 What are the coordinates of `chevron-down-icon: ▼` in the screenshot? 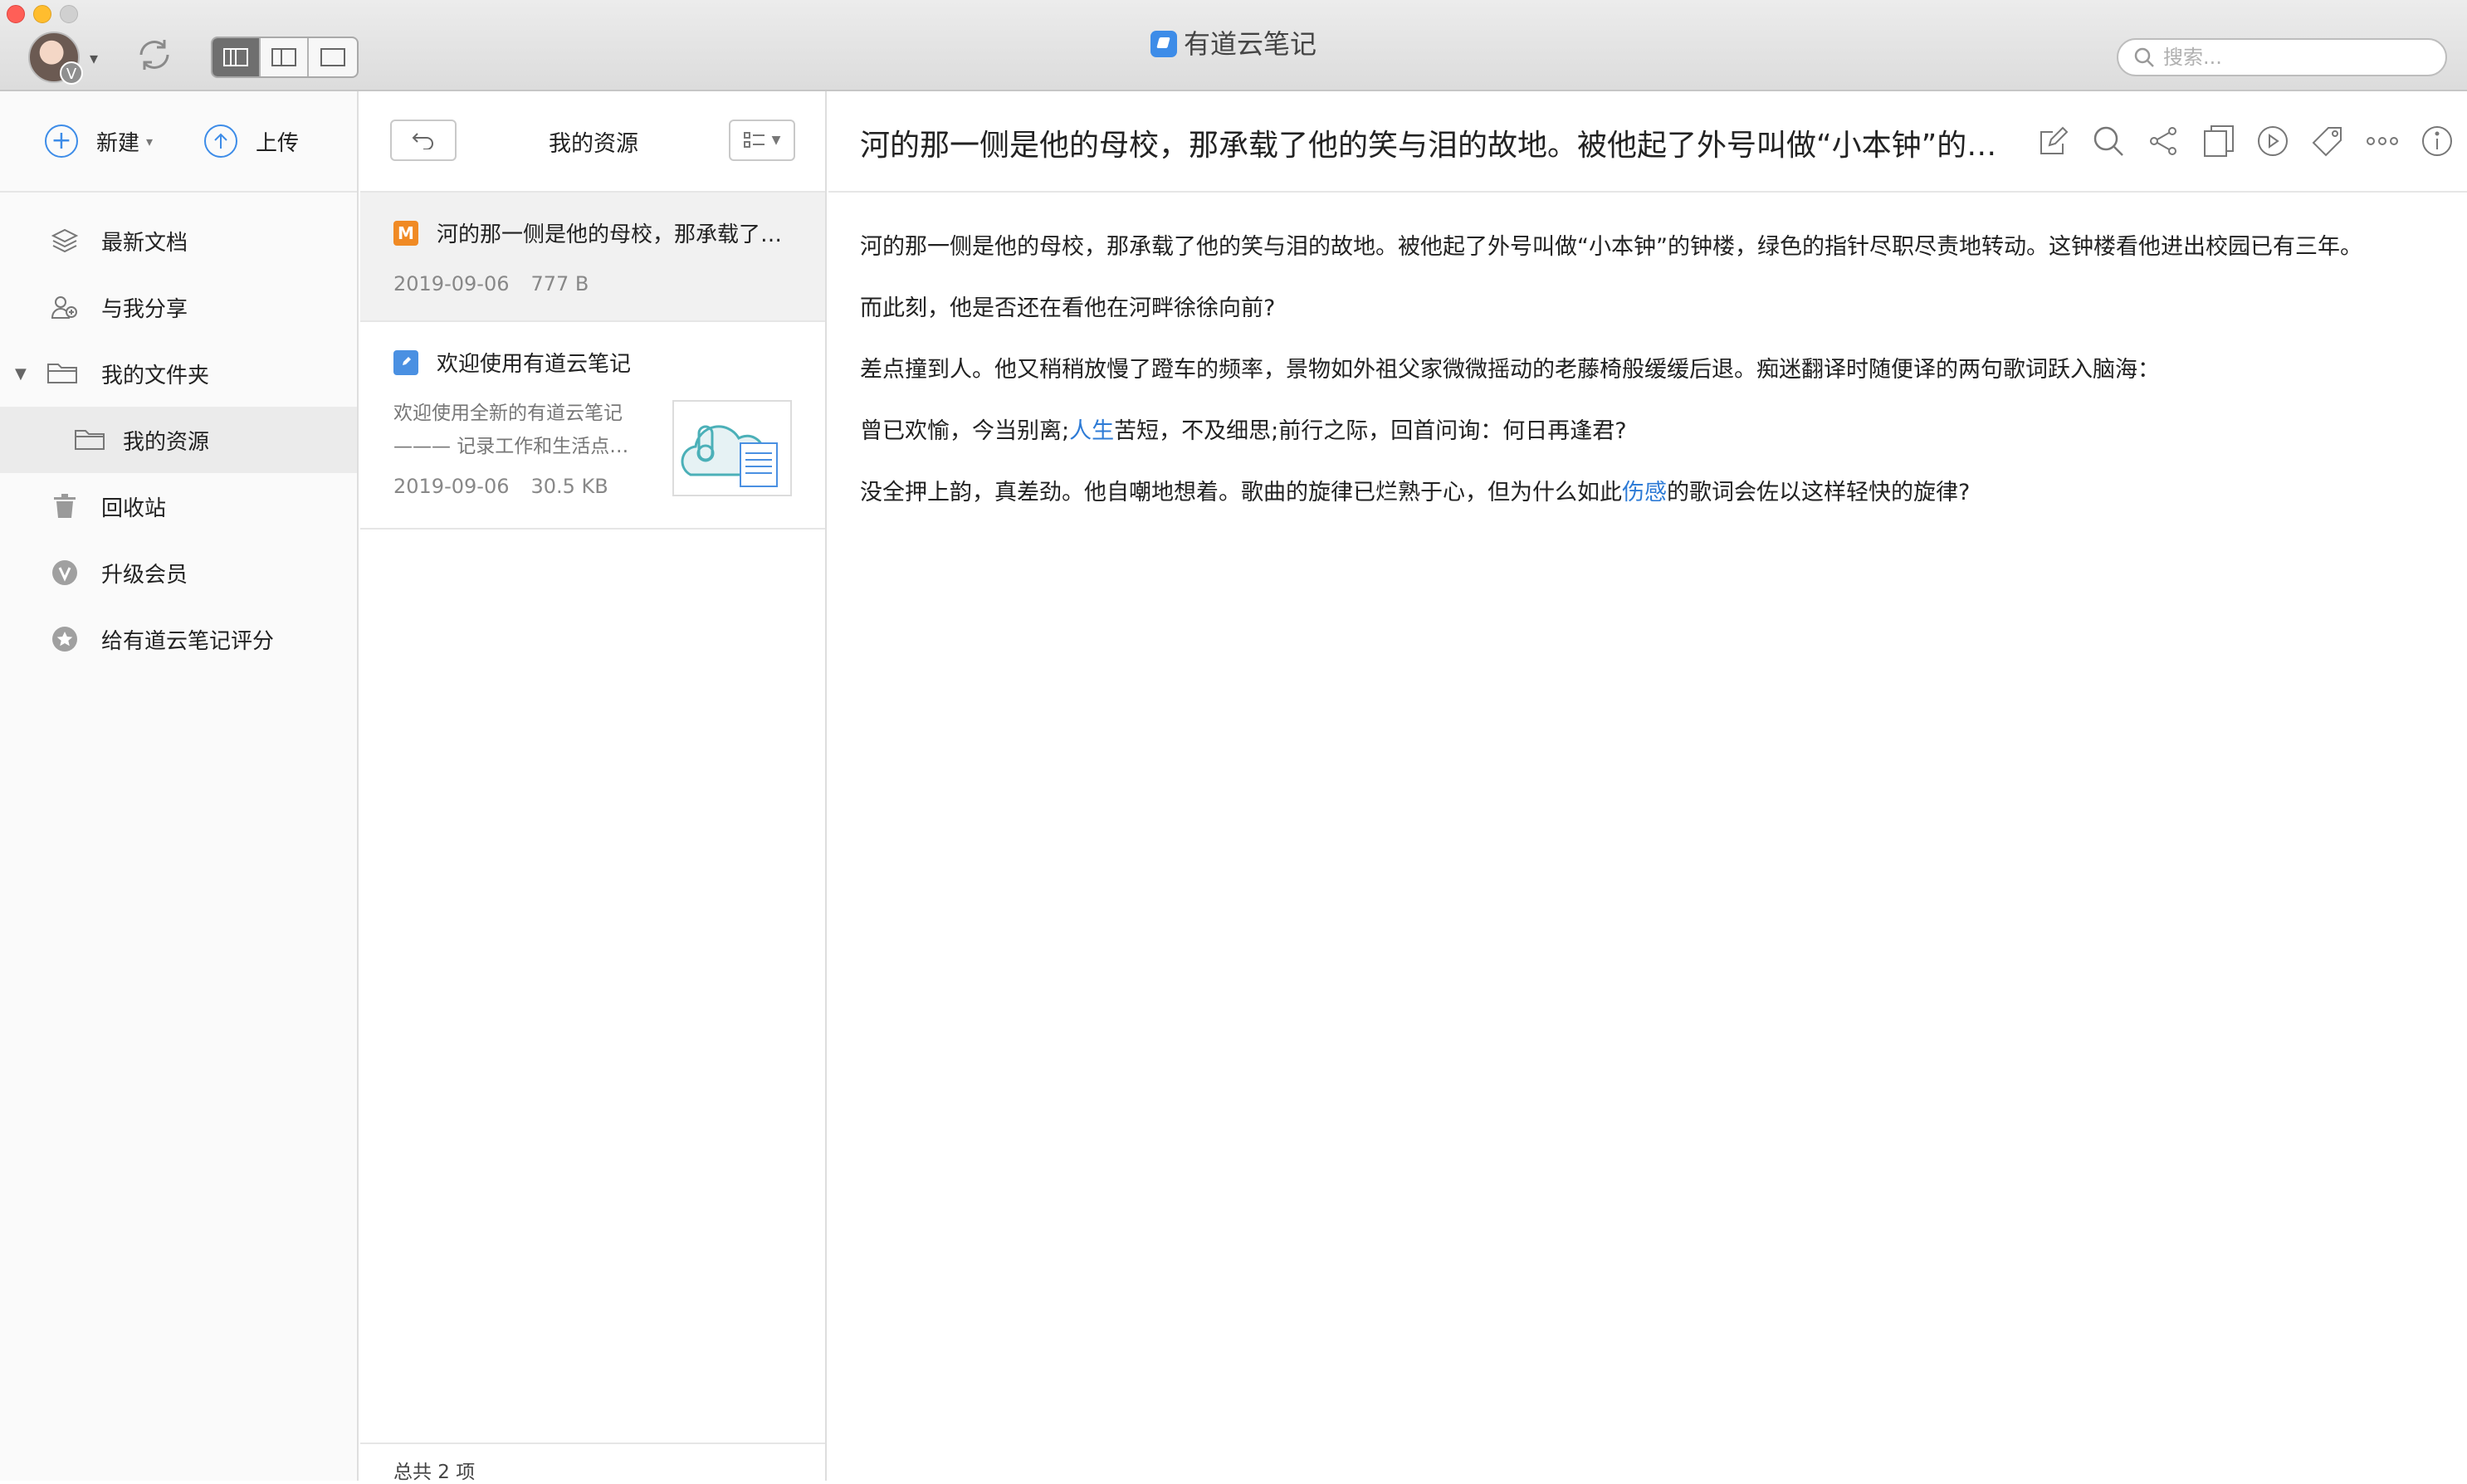 It's located at (776, 140).